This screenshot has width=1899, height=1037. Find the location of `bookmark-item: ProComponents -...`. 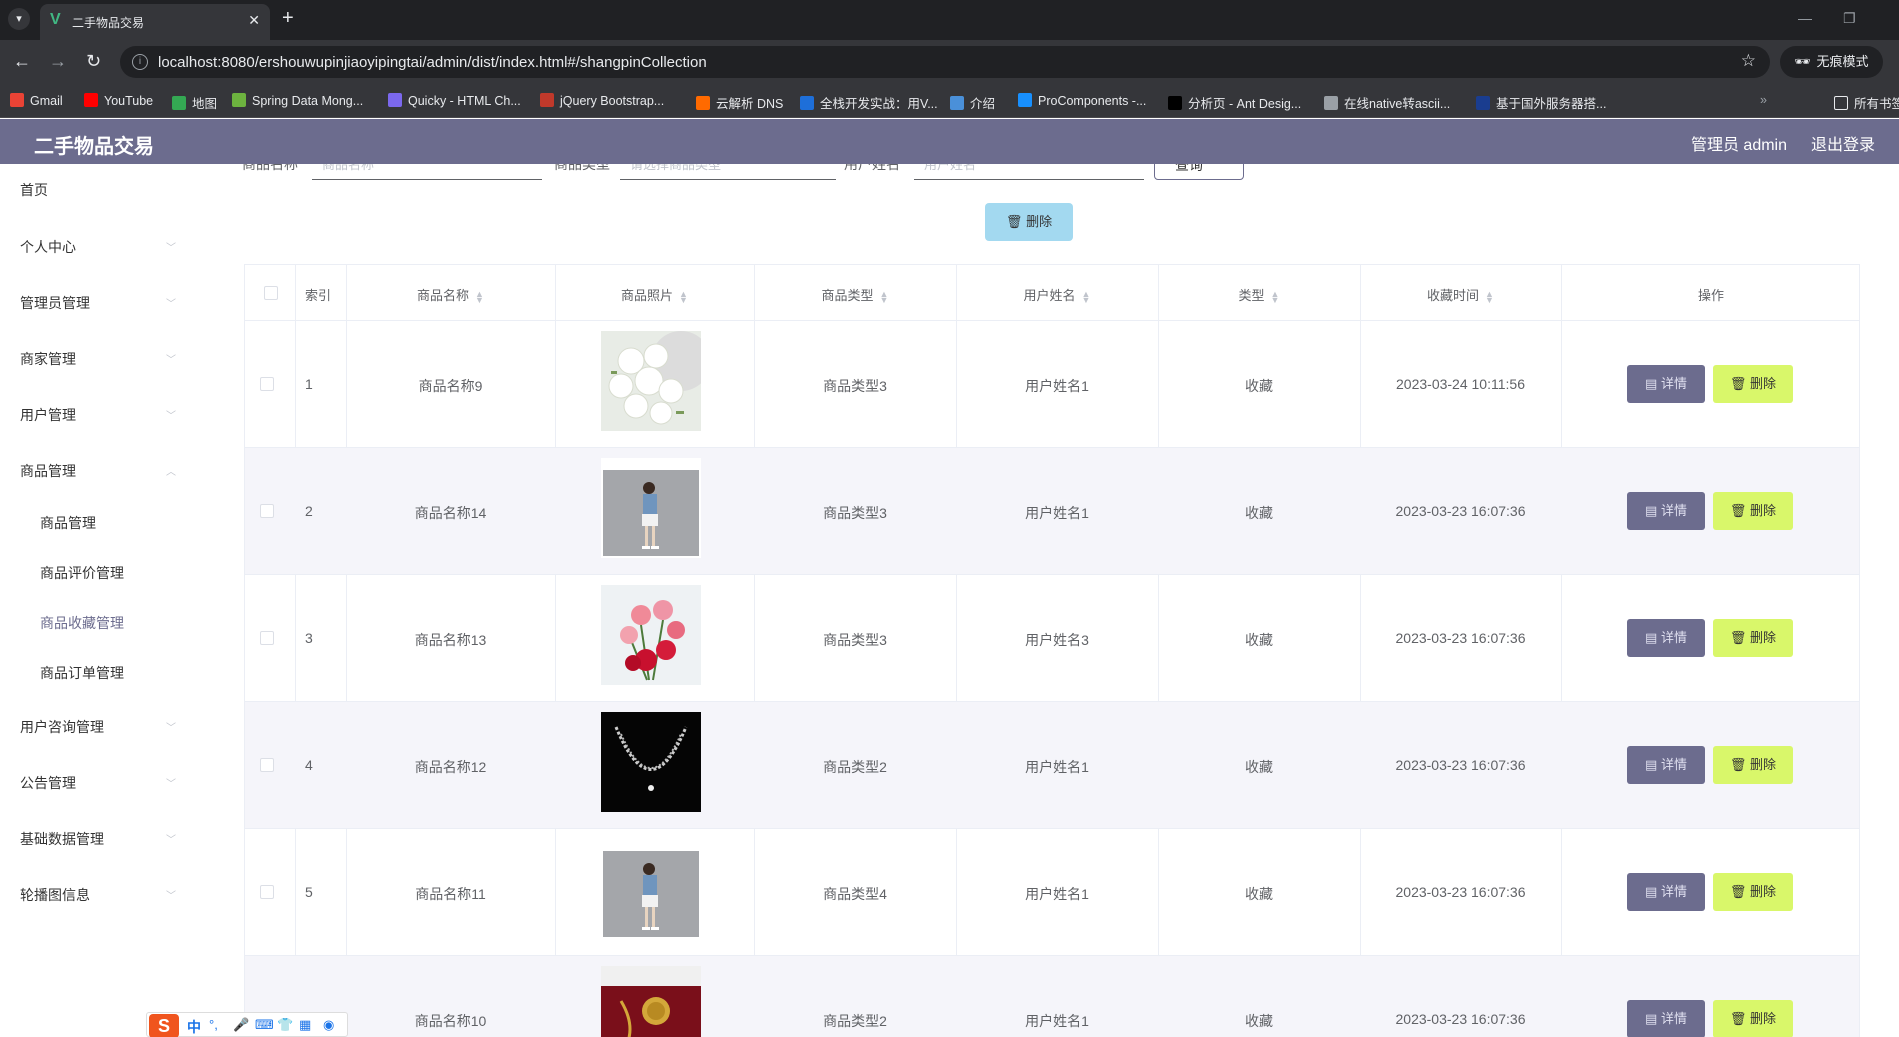

bookmark-item: ProComponents -... is located at coordinates (1082, 100).